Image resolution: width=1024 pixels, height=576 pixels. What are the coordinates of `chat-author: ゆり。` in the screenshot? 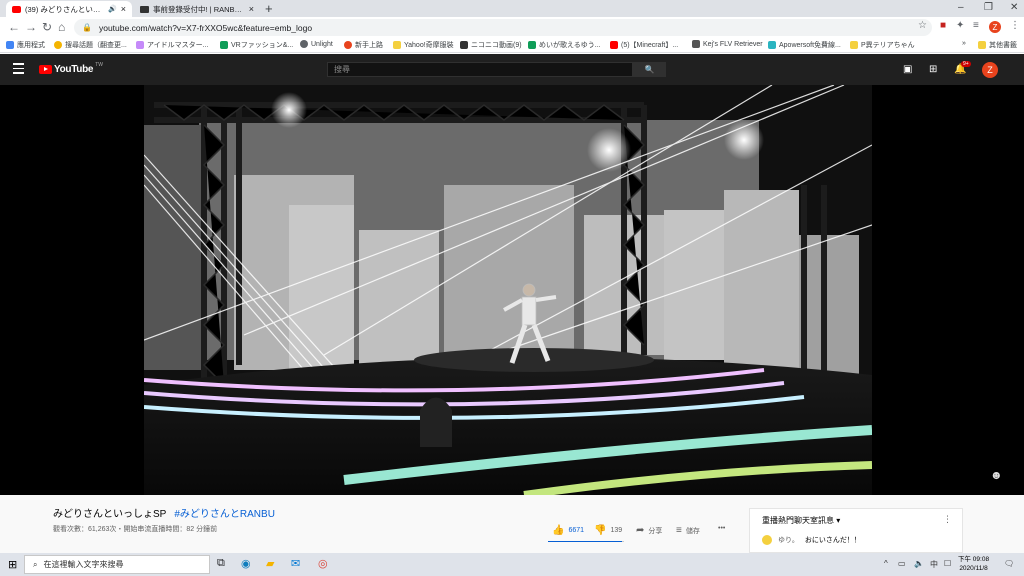 It's located at (788, 540).